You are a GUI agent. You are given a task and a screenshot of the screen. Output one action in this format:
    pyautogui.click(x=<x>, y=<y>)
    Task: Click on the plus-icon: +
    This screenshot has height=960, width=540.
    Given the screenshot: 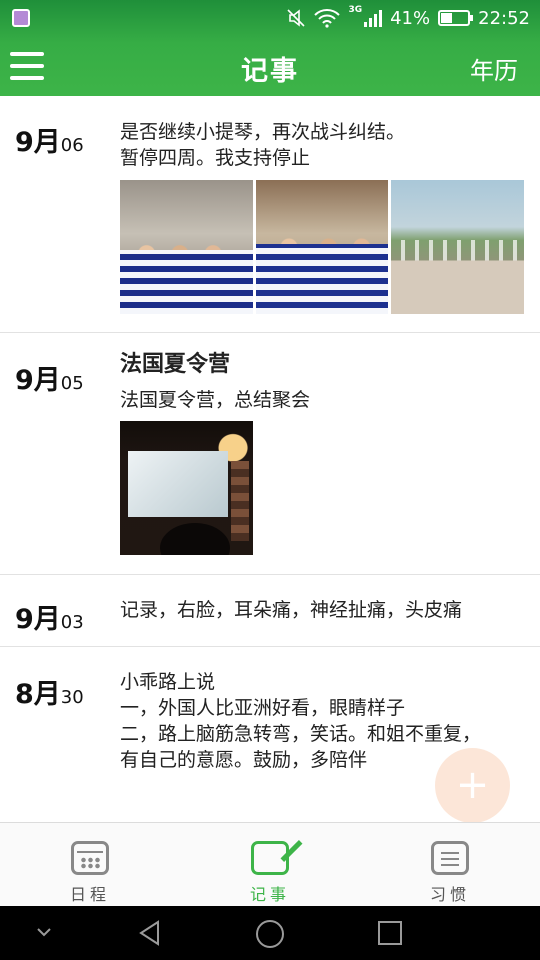 What is the action you would take?
    pyautogui.click(x=472, y=785)
    